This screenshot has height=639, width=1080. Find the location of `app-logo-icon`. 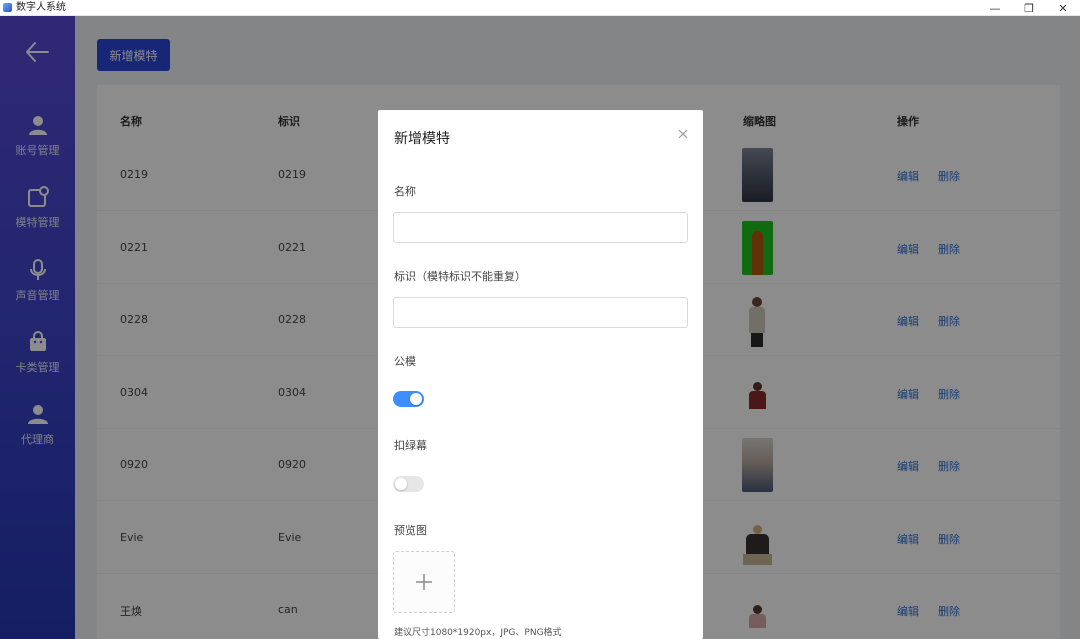

app-logo-icon is located at coordinates (7, 7).